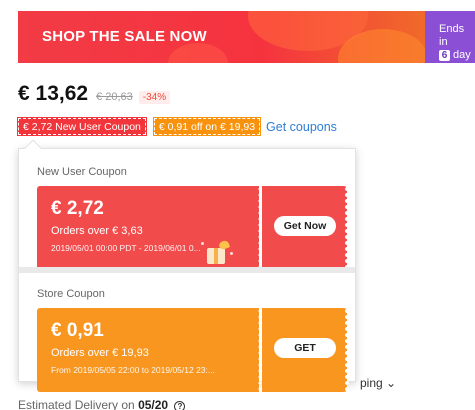  Describe the element at coordinates (82, 172) in the screenshot. I see `new-user-coupon-section-title: New User Coupon` at that location.